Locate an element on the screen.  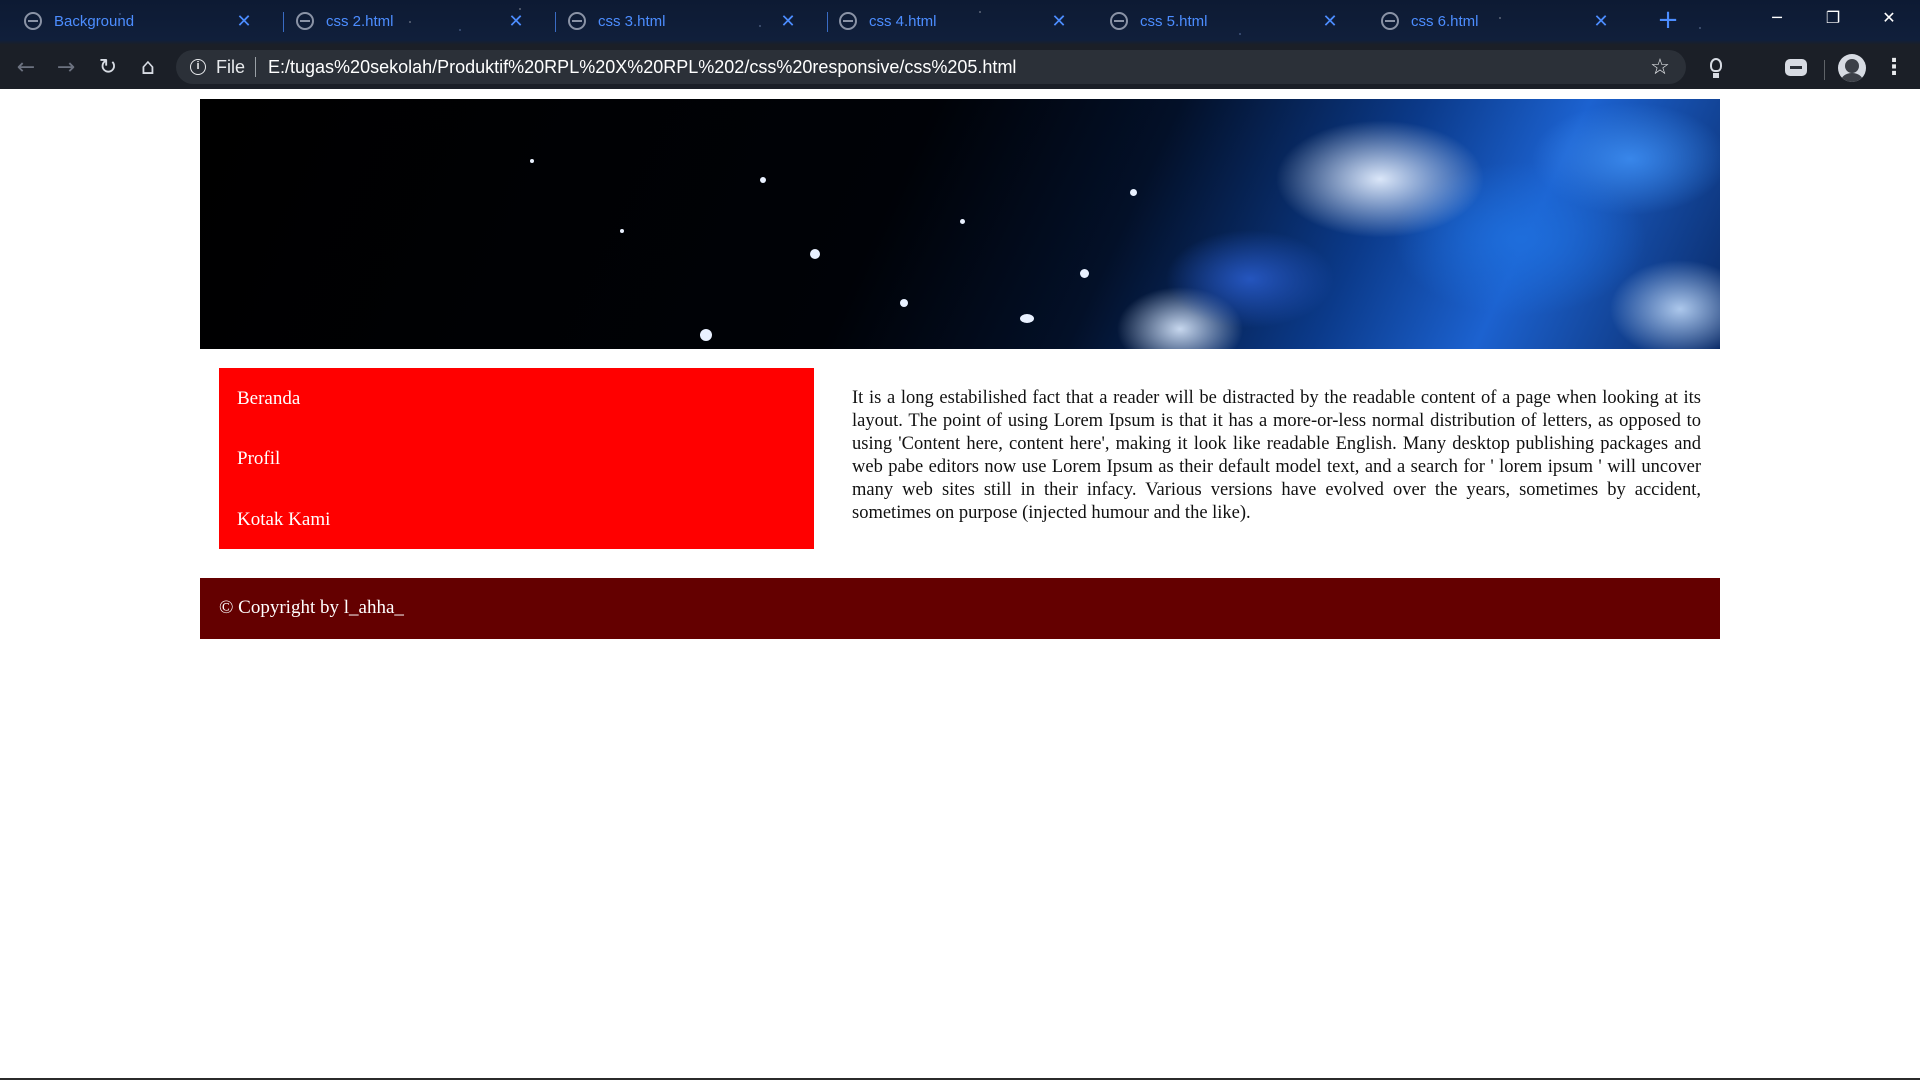
star-icon: ☆ is located at coordinates (1660, 67).